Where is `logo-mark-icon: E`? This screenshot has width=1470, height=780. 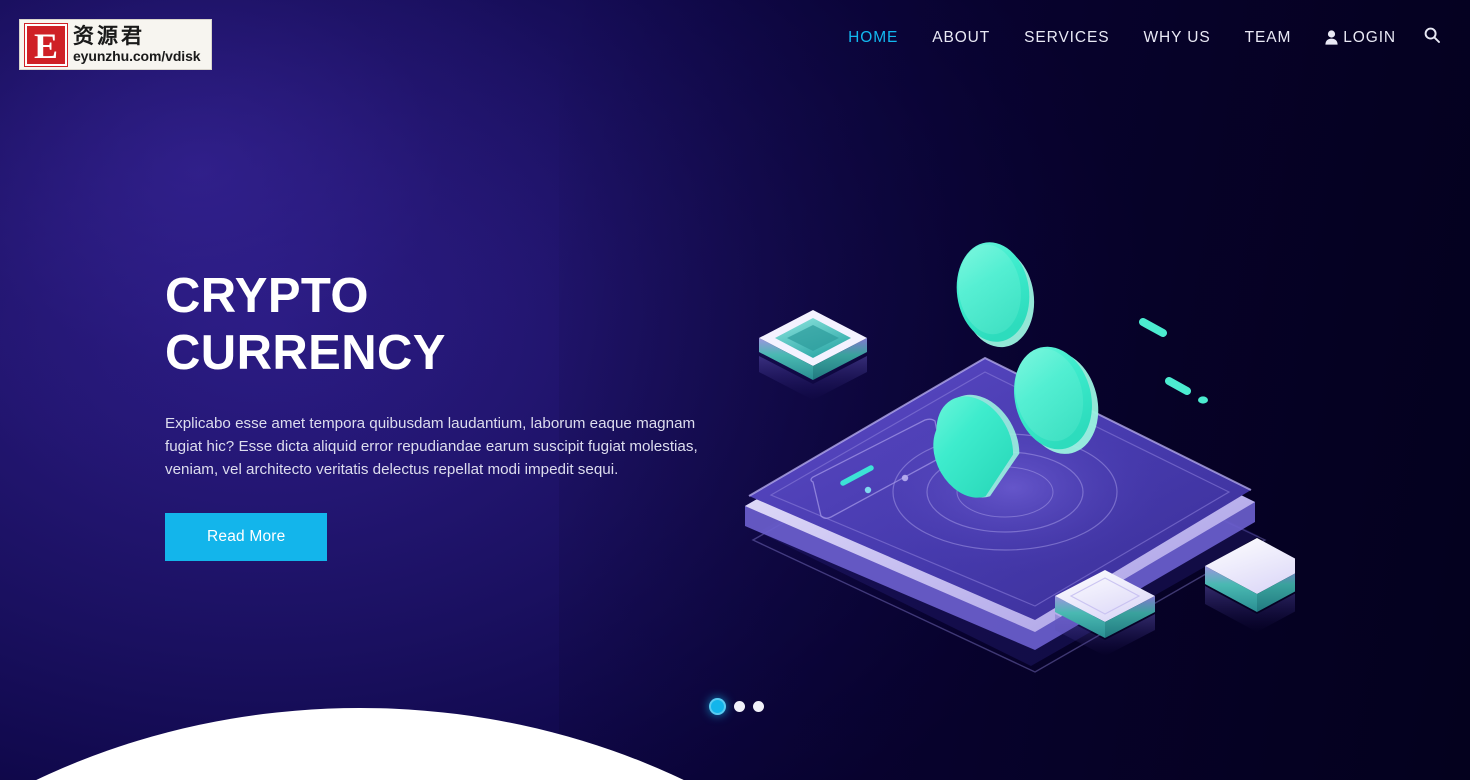
logo-mark-icon: E is located at coordinates (46, 44).